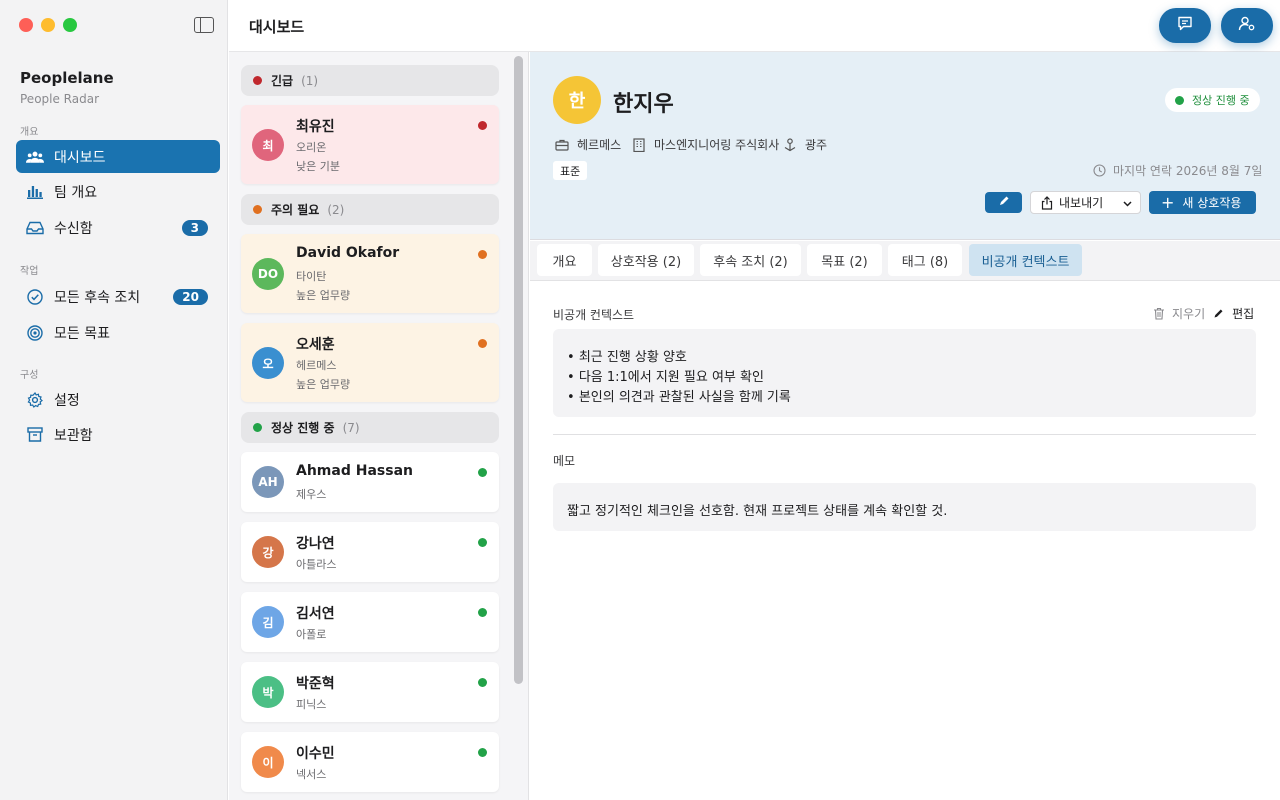  I want to click on avatar: 오, so click(268, 363).